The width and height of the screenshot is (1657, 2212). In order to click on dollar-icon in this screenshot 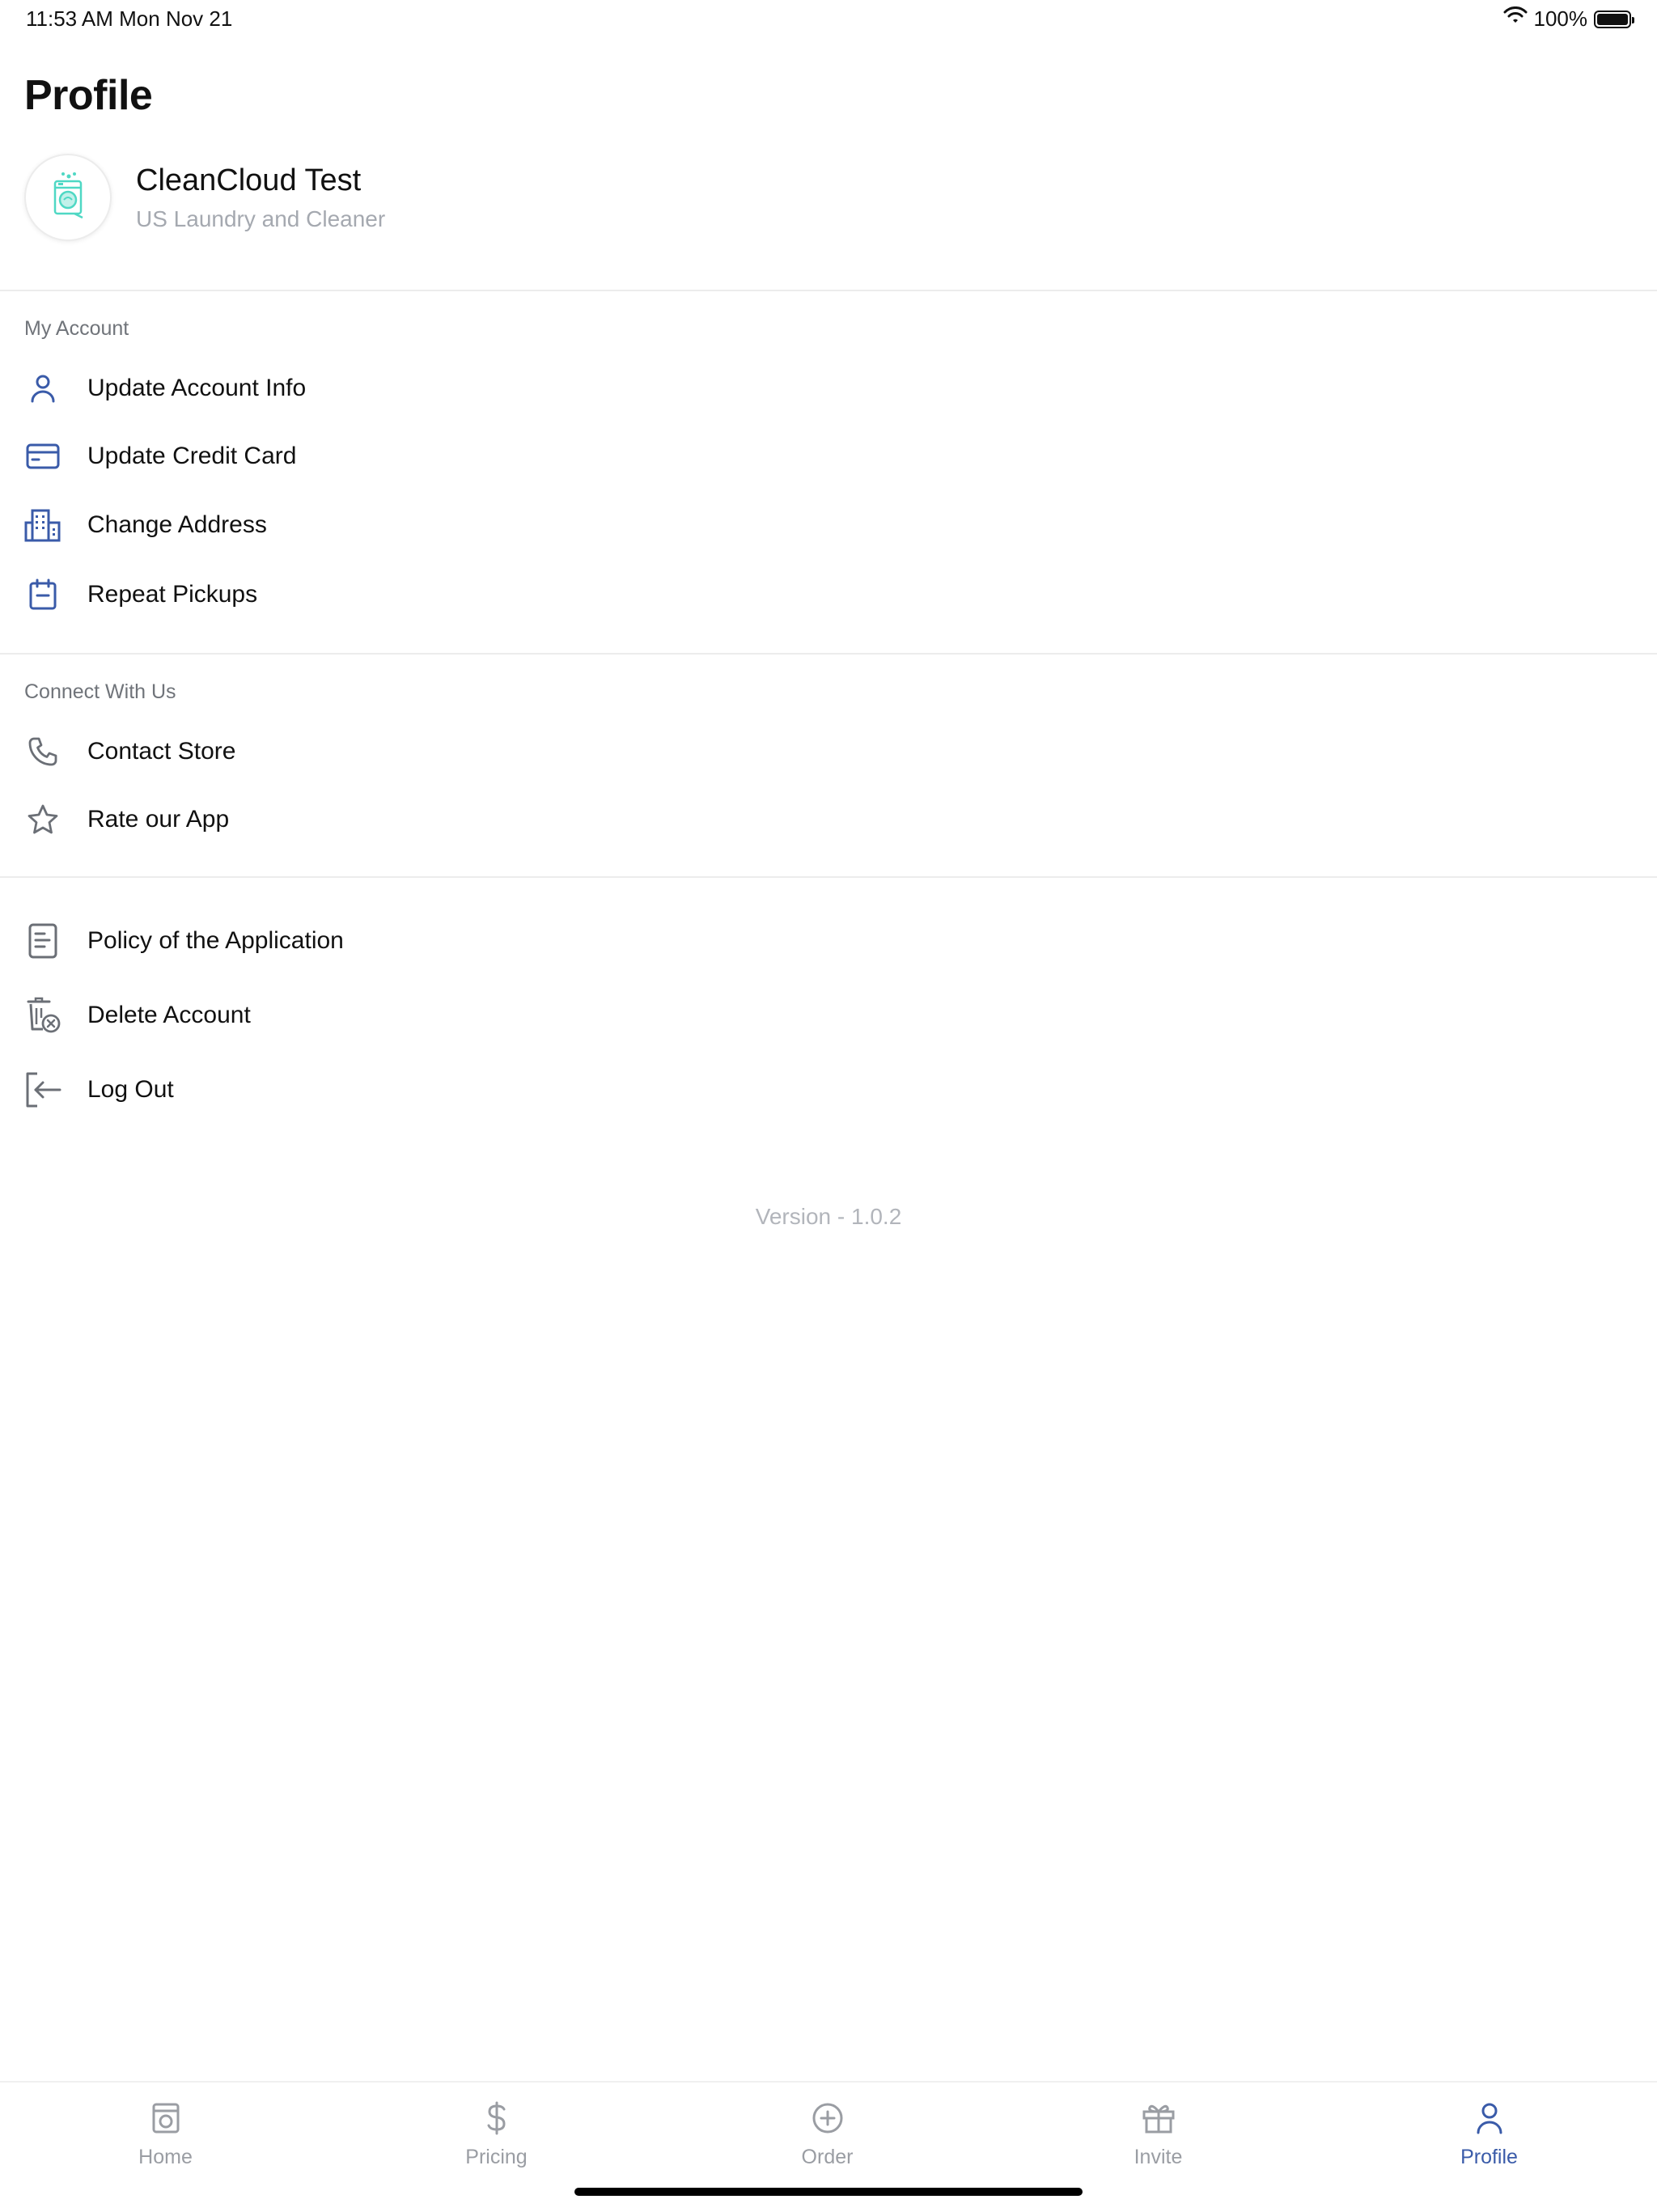, I will do `click(496, 2118)`.